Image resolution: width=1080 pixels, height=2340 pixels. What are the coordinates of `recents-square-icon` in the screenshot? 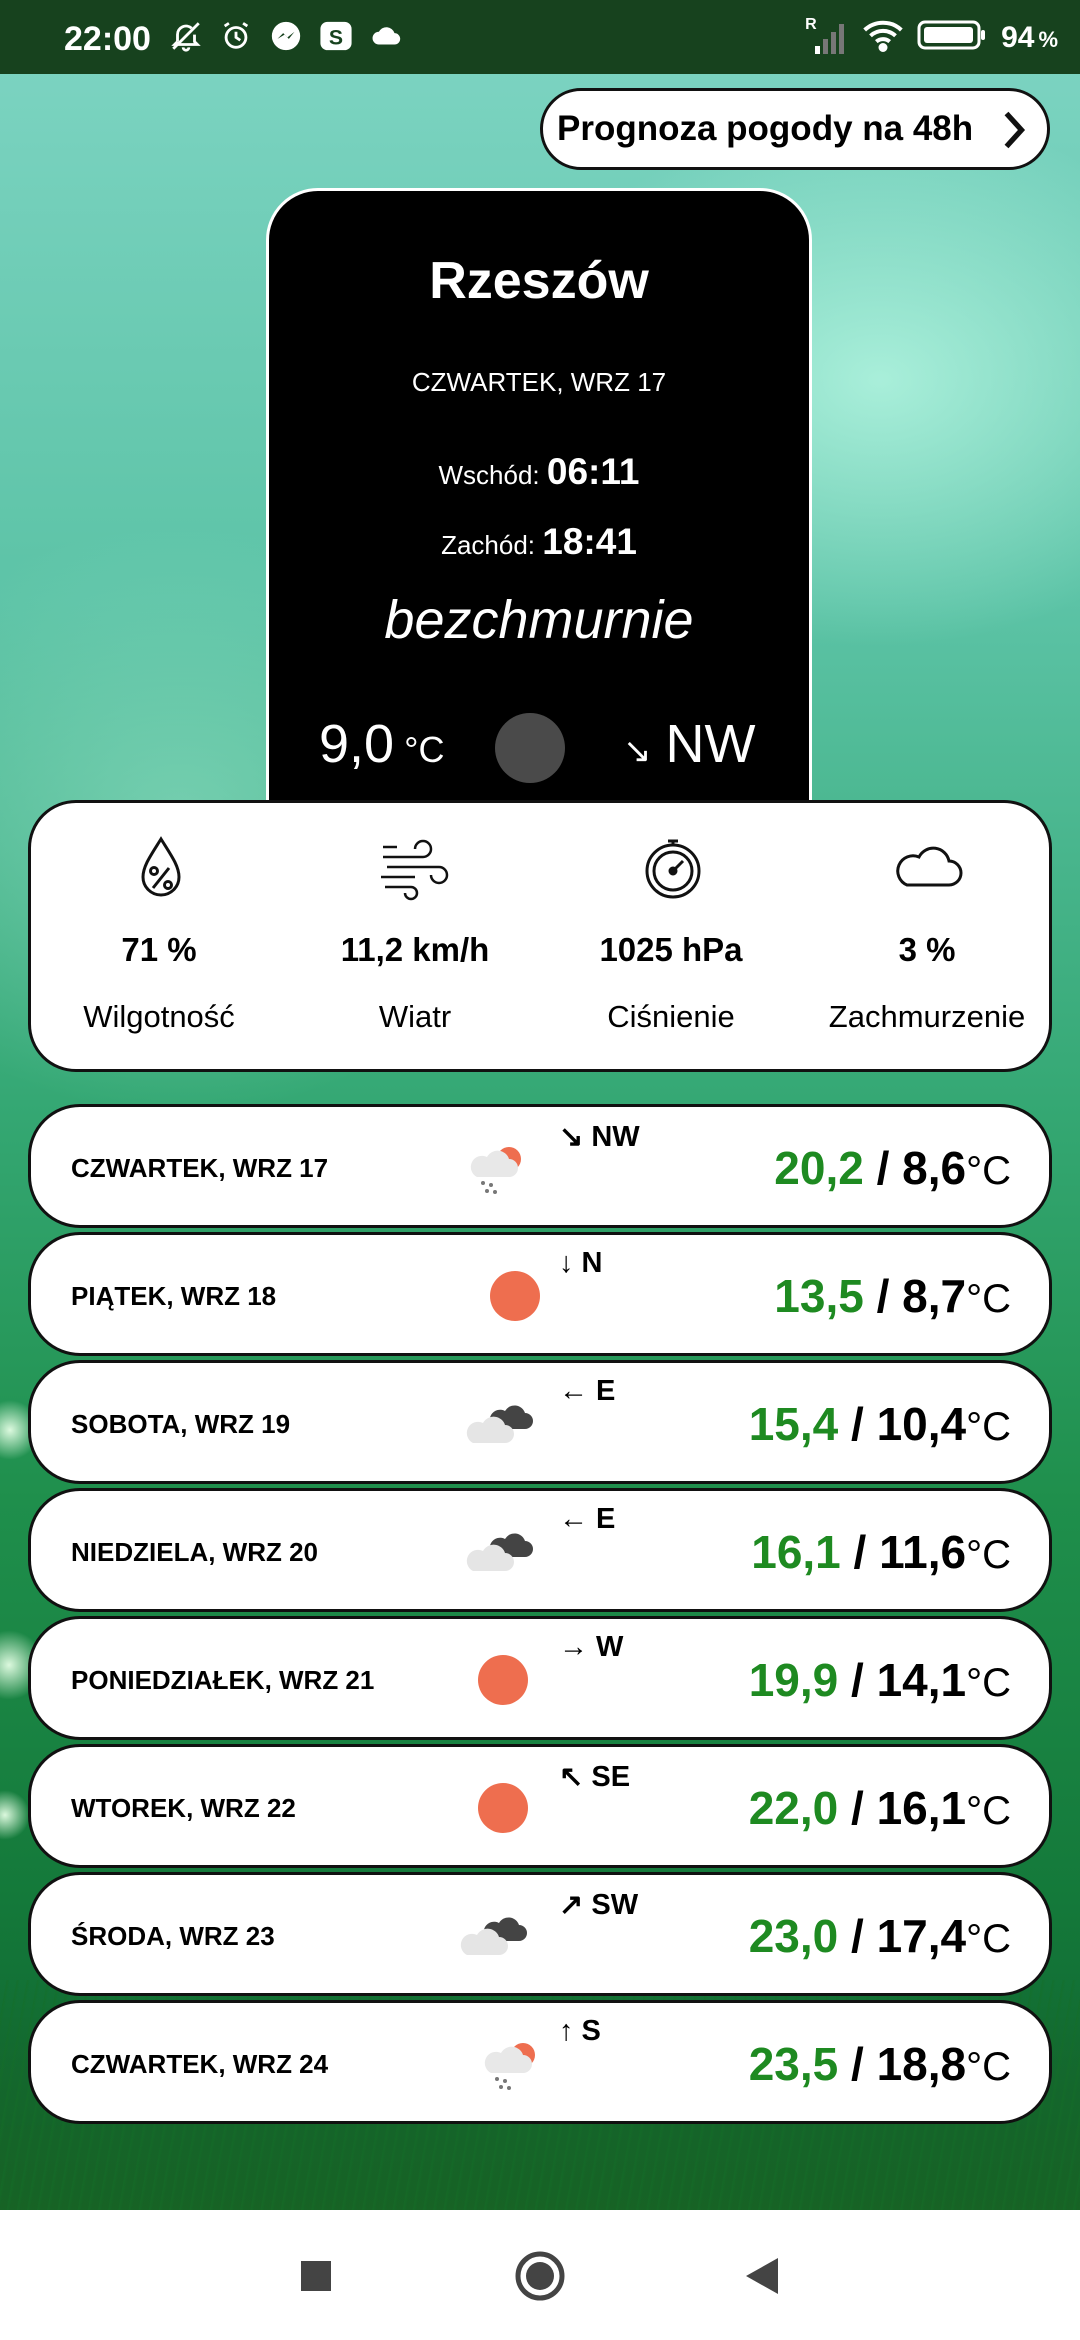 It's located at (316, 2276).